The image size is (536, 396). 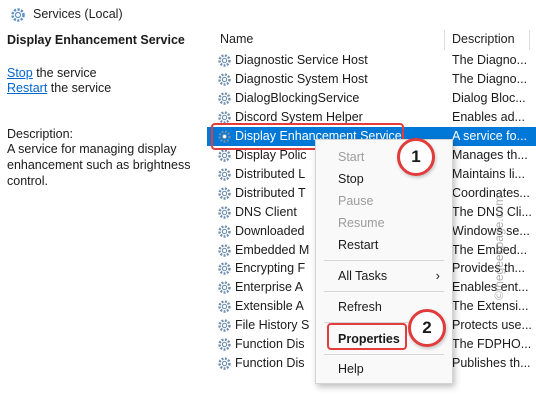 What do you see at coordinates (416, 157) in the screenshot?
I see `step-badge-1: 1` at bounding box center [416, 157].